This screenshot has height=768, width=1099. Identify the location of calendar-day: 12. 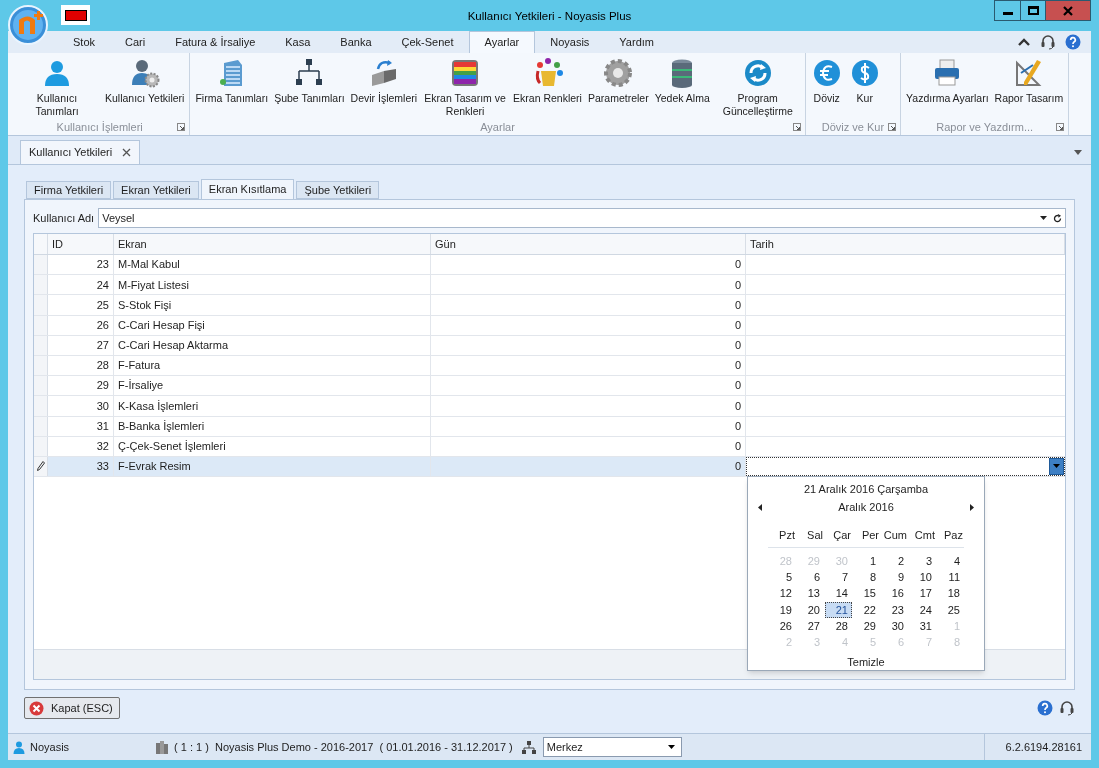
(785, 593).